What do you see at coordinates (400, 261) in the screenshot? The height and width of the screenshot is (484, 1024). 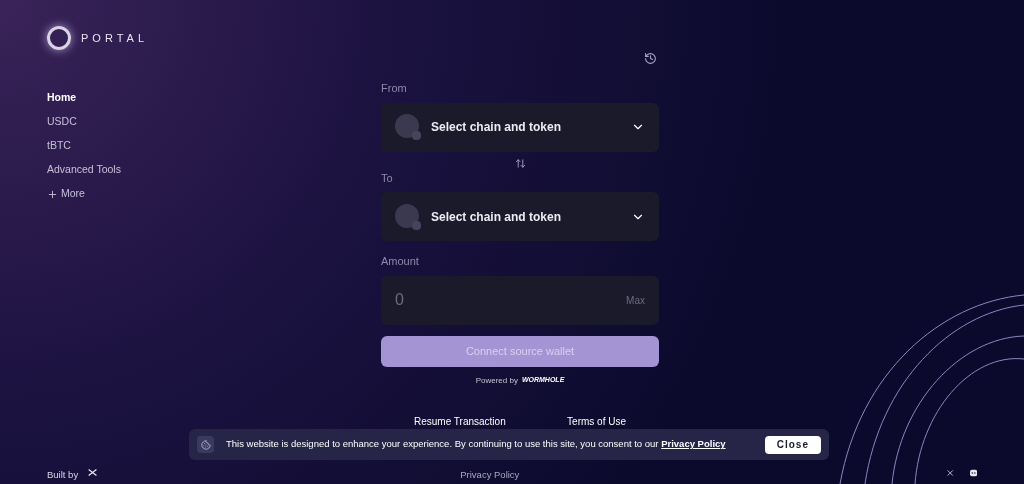 I see `field-label: Amount` at bounding box center [400, 261].